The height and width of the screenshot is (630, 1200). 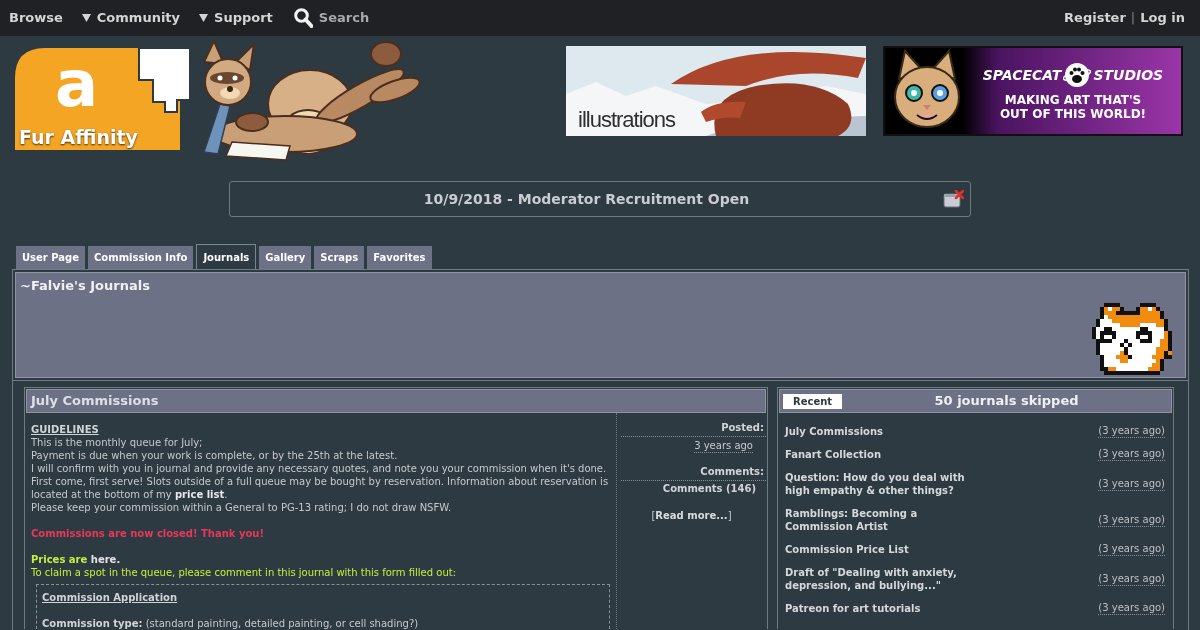 What do you see at coordinates (320, 488) in the screenshot?
I see `body-text: First come, first serve! Slots outside of a full queue may be bought by reservation. Information about reservation is located at the bottom of my price list.` at bounding box center [320, 488].